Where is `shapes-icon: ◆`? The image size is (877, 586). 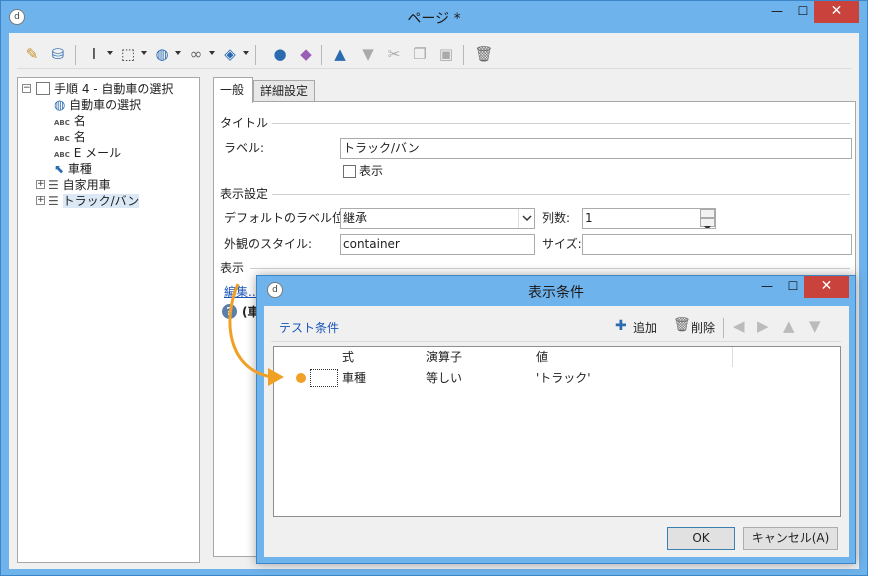
shapes-icon: ◆ is located at coordinates (306, 54).